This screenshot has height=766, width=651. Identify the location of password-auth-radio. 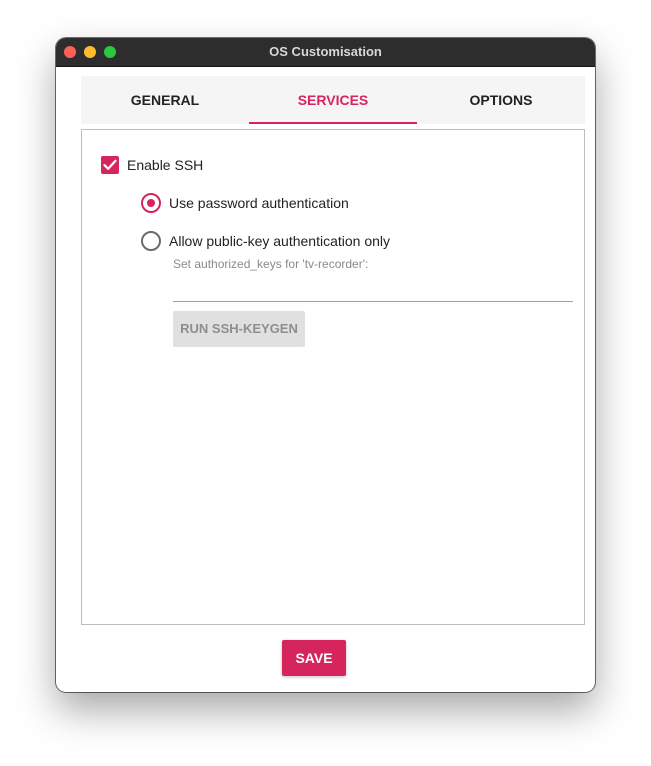
(151, 203).